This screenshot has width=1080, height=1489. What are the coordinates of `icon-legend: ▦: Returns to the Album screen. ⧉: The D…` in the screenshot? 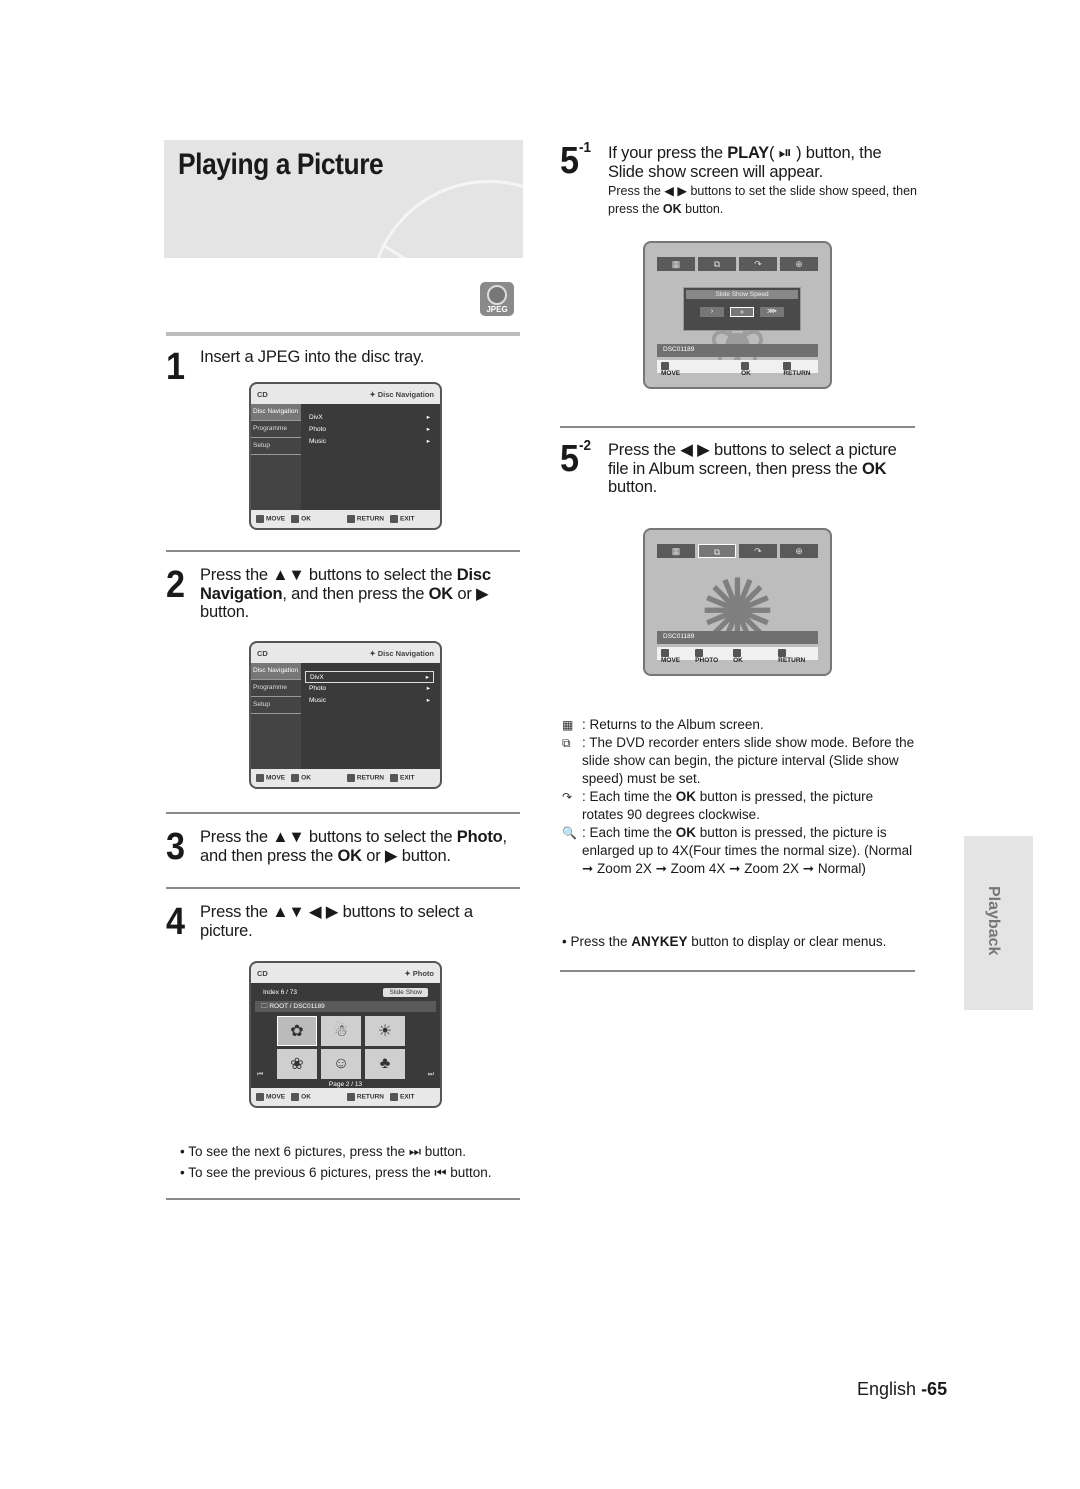 It's located at (739, 797).